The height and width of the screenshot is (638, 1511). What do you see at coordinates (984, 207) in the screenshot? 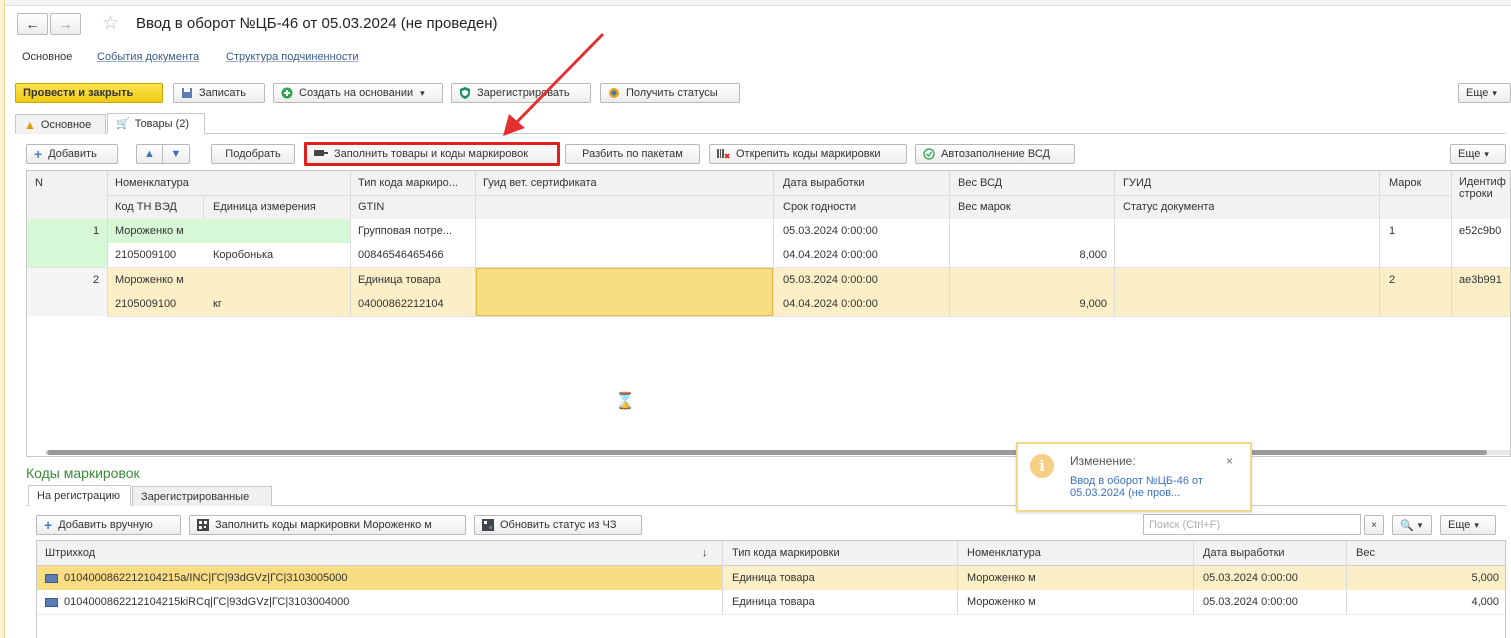
I see `header-marks-weight: Вес марок` at bounding box center [984, 207].